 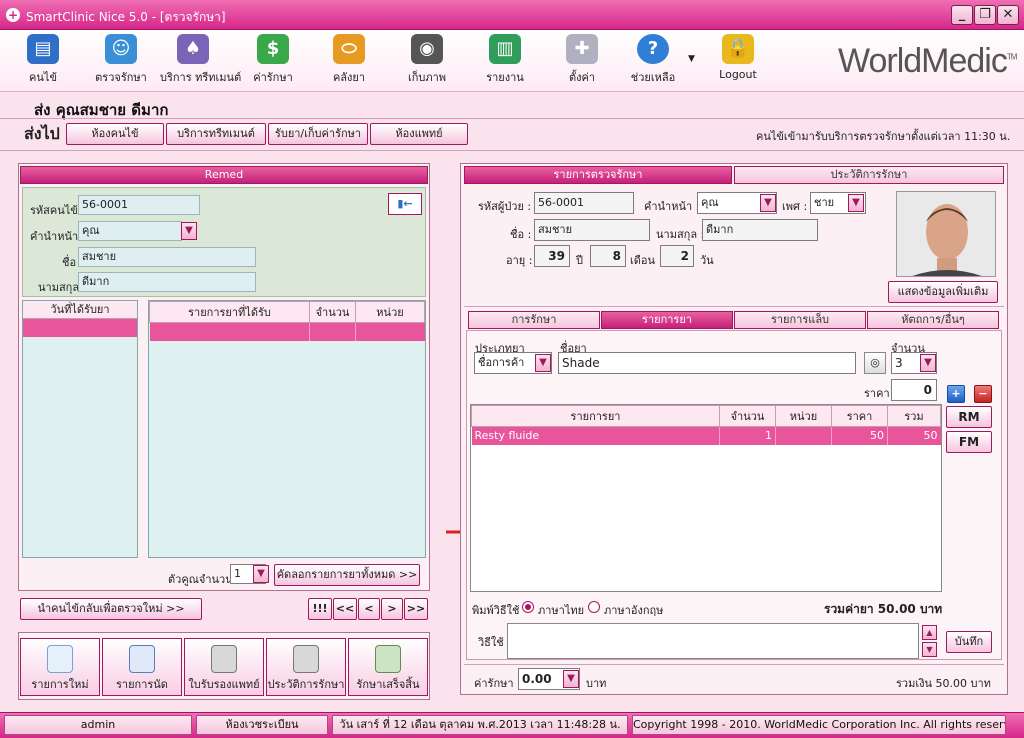 What do you see at coordinates (598, 175) in the screenshot?
I see `tab-exam-list: รายการตรวจรักษา` at bounding box center [598, 175].